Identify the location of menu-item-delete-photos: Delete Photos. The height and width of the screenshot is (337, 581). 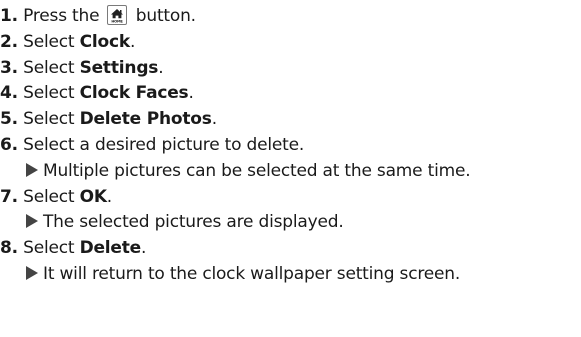
(145, 119).